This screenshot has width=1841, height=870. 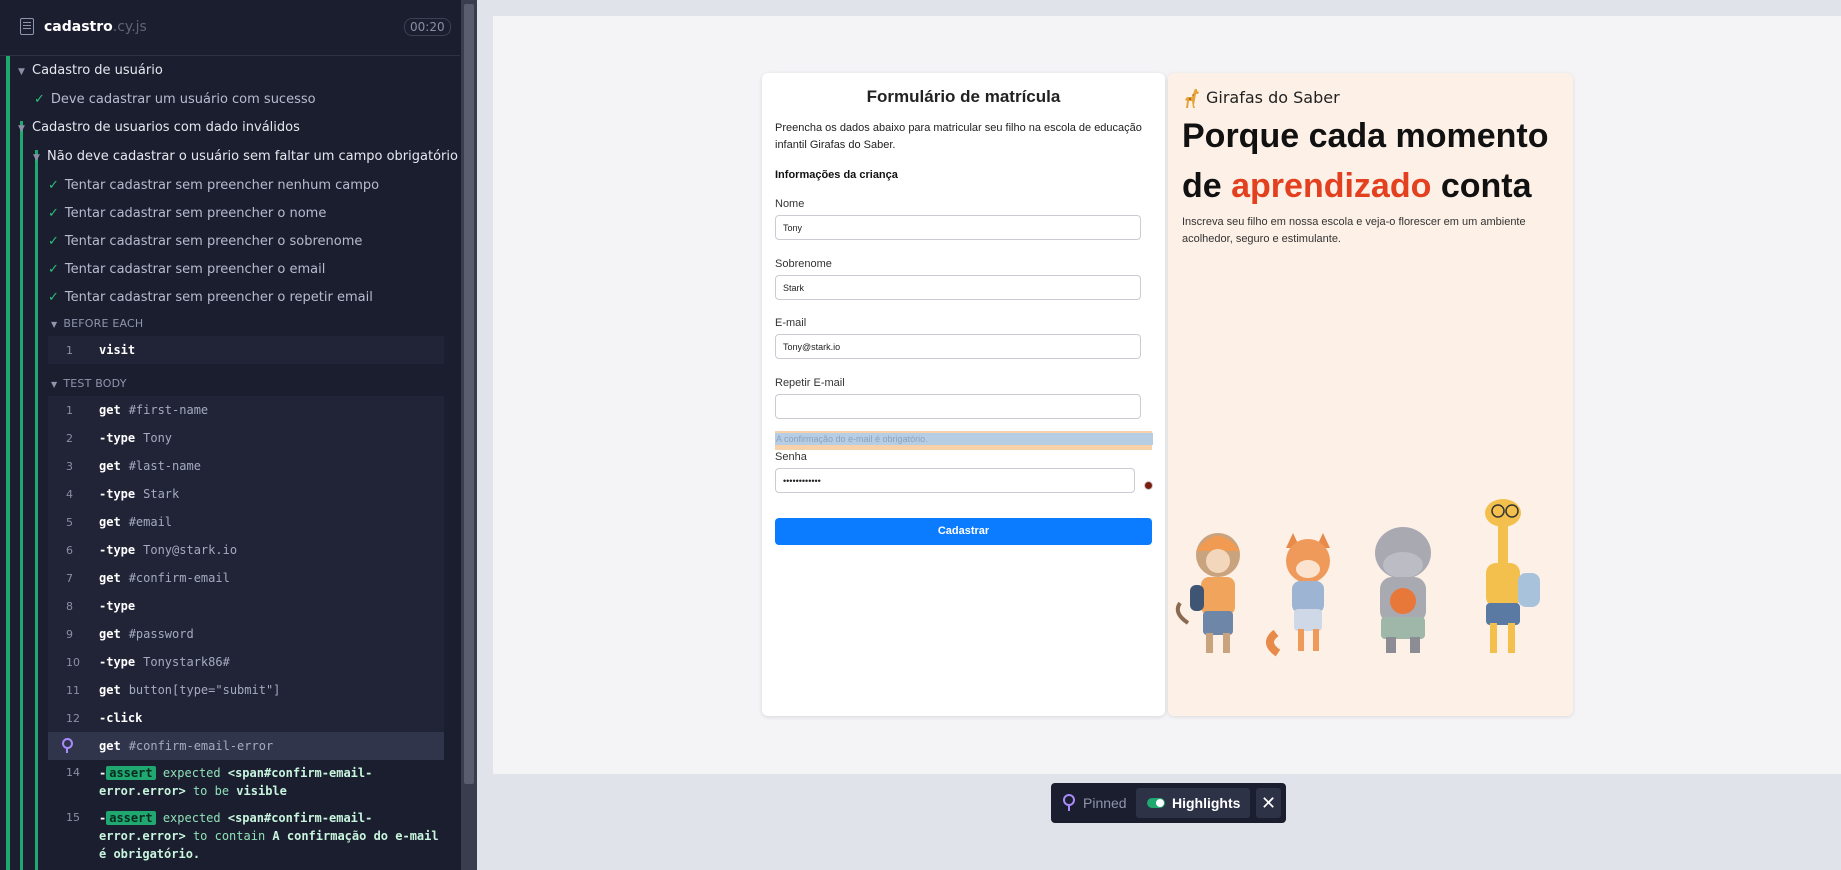 What do you see at coordinates (246, 550) in the screenshot?
I see `command-row: 6 -type Tony@stark.io` at bounding box center [246, 550].